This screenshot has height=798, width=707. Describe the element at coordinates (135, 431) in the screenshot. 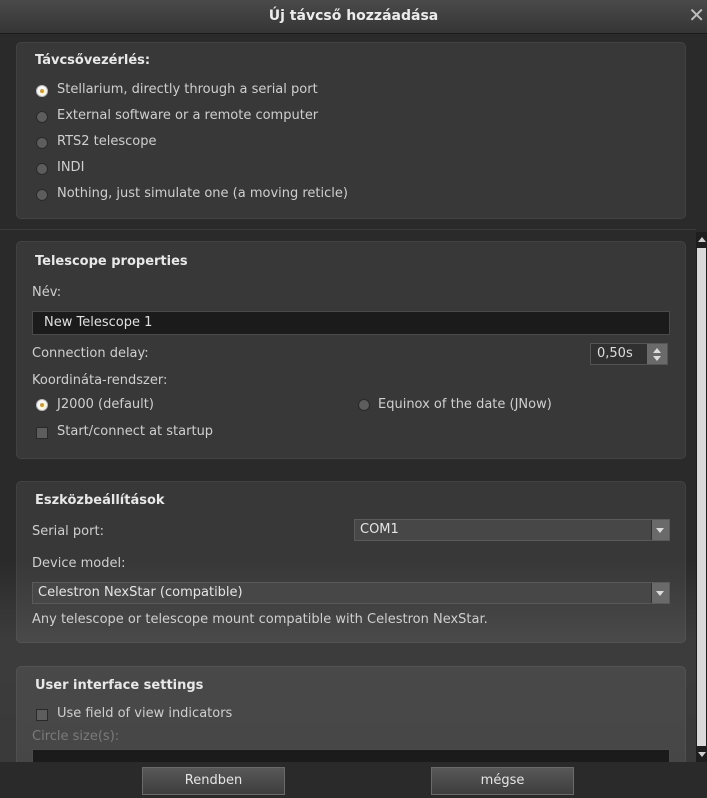

I see `checkbox-label-startup: Start/connect at startup` at that location.